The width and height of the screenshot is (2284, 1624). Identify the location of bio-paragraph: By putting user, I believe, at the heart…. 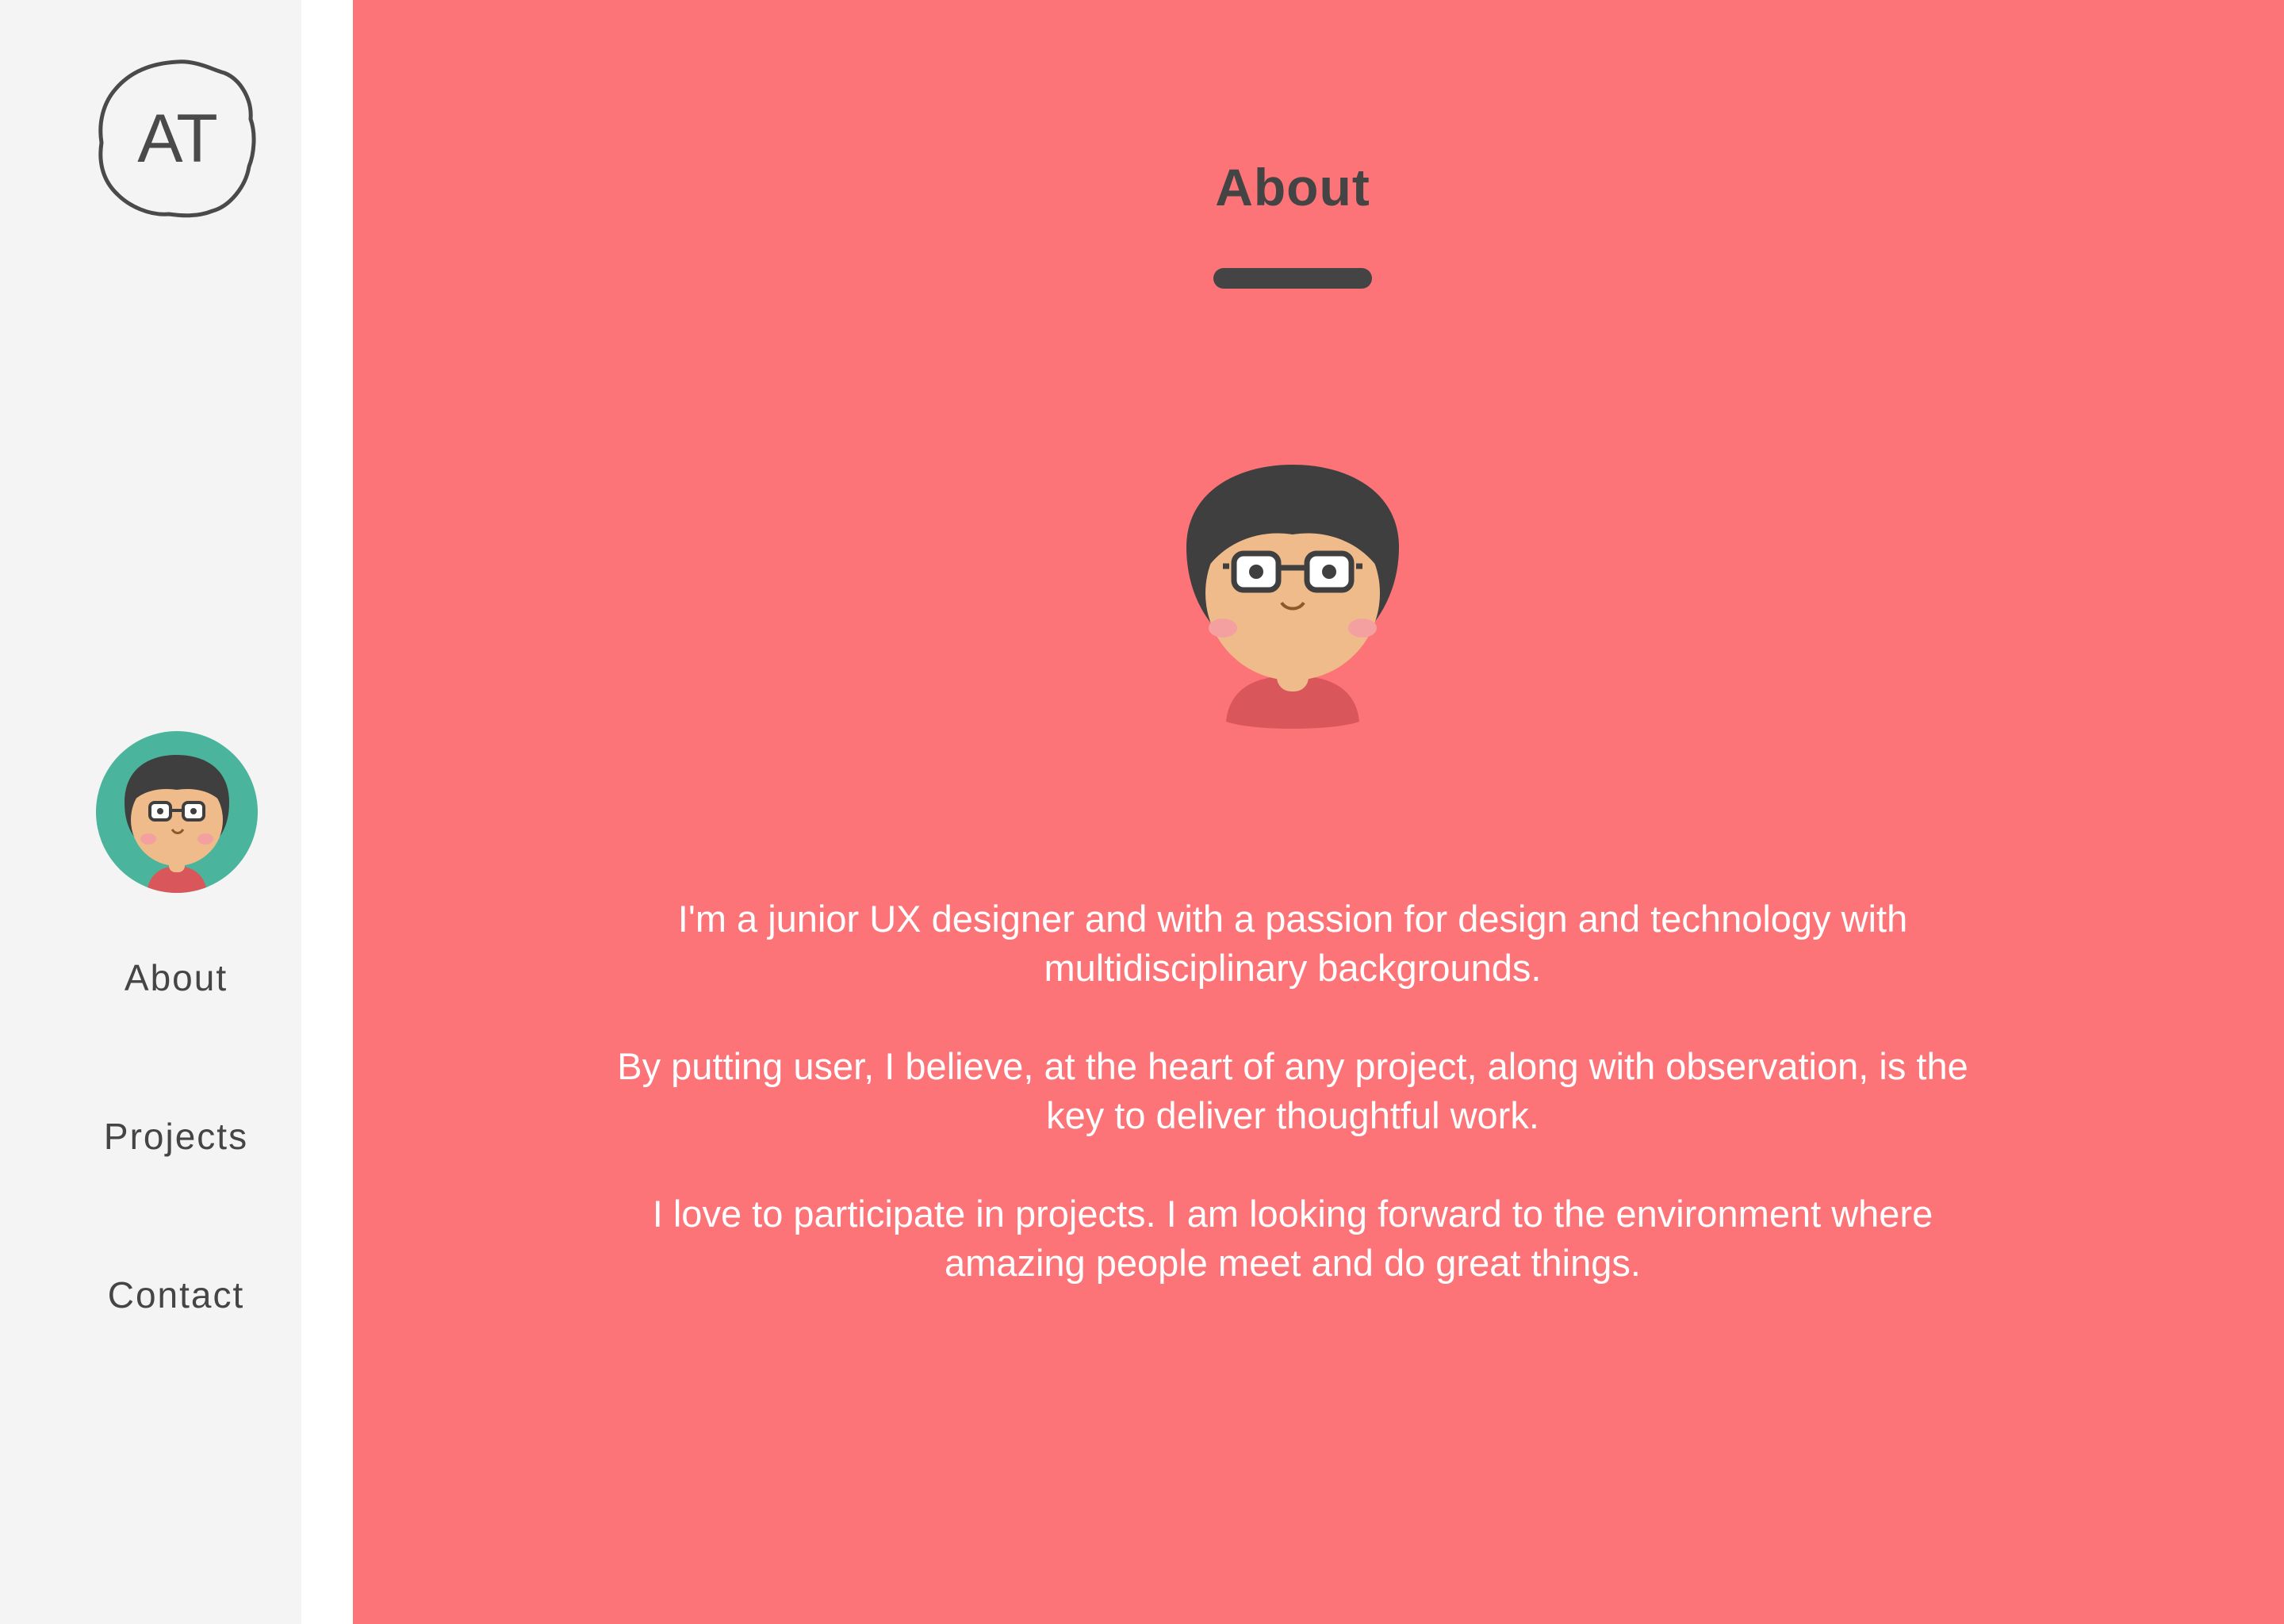
(1292, 1090).